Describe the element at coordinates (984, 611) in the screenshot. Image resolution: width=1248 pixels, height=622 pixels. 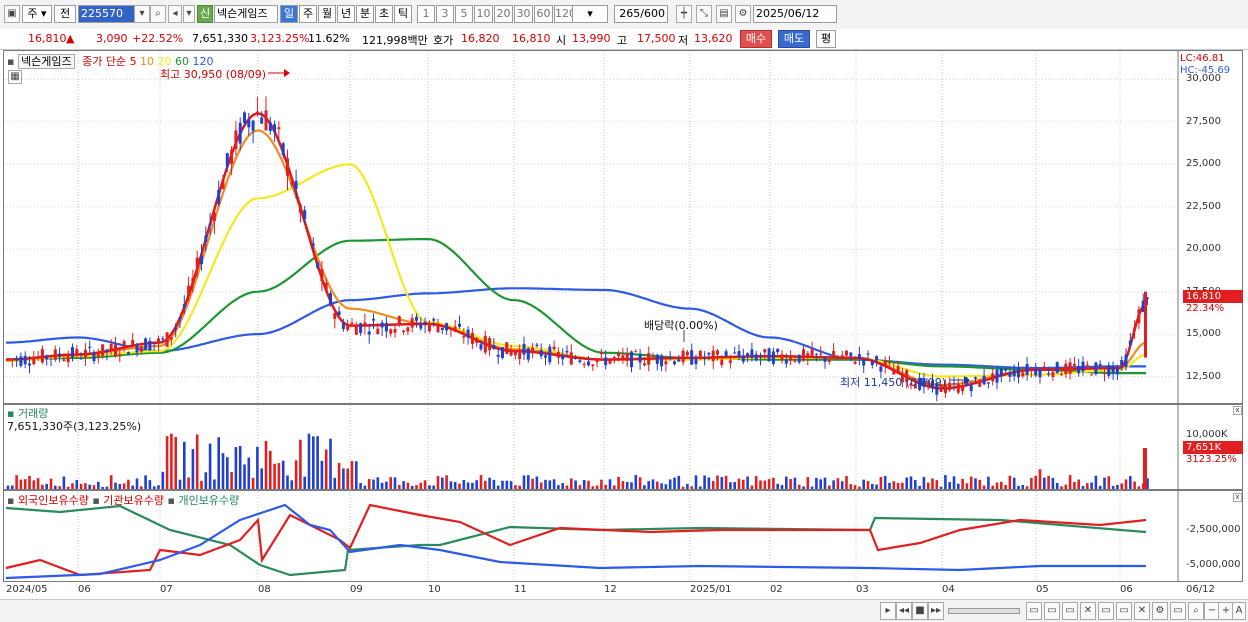
I see `zoom-slider` at that location.